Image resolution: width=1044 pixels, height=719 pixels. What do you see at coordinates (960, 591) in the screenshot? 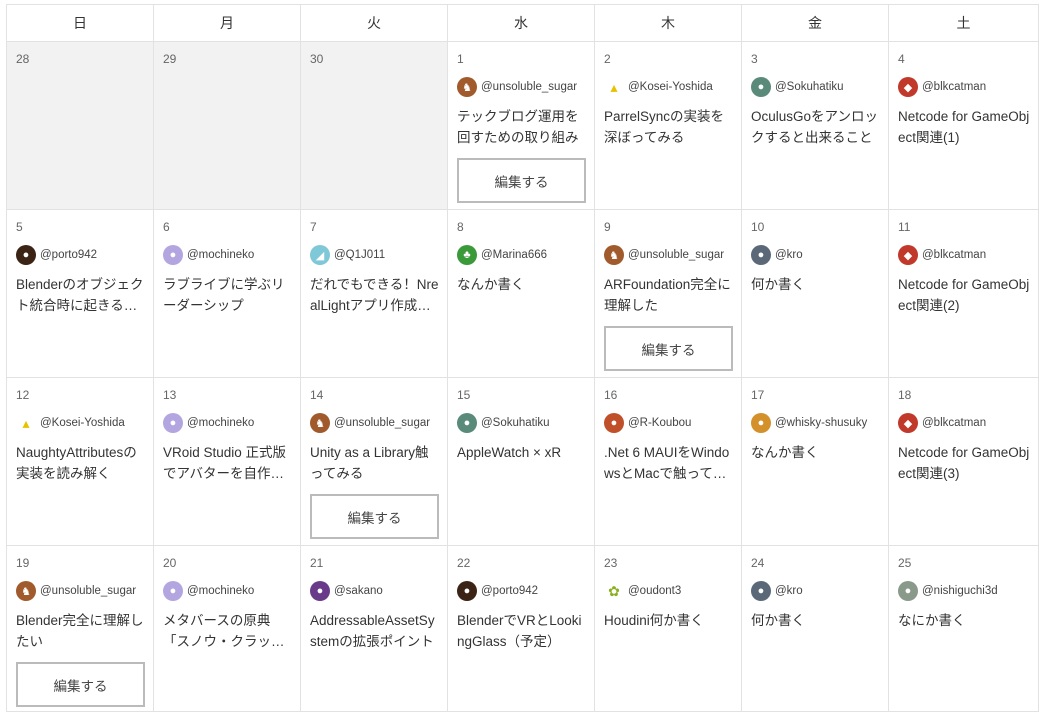
I see `author-name: @nishiguchi3d` at bounding box center [960, 591].